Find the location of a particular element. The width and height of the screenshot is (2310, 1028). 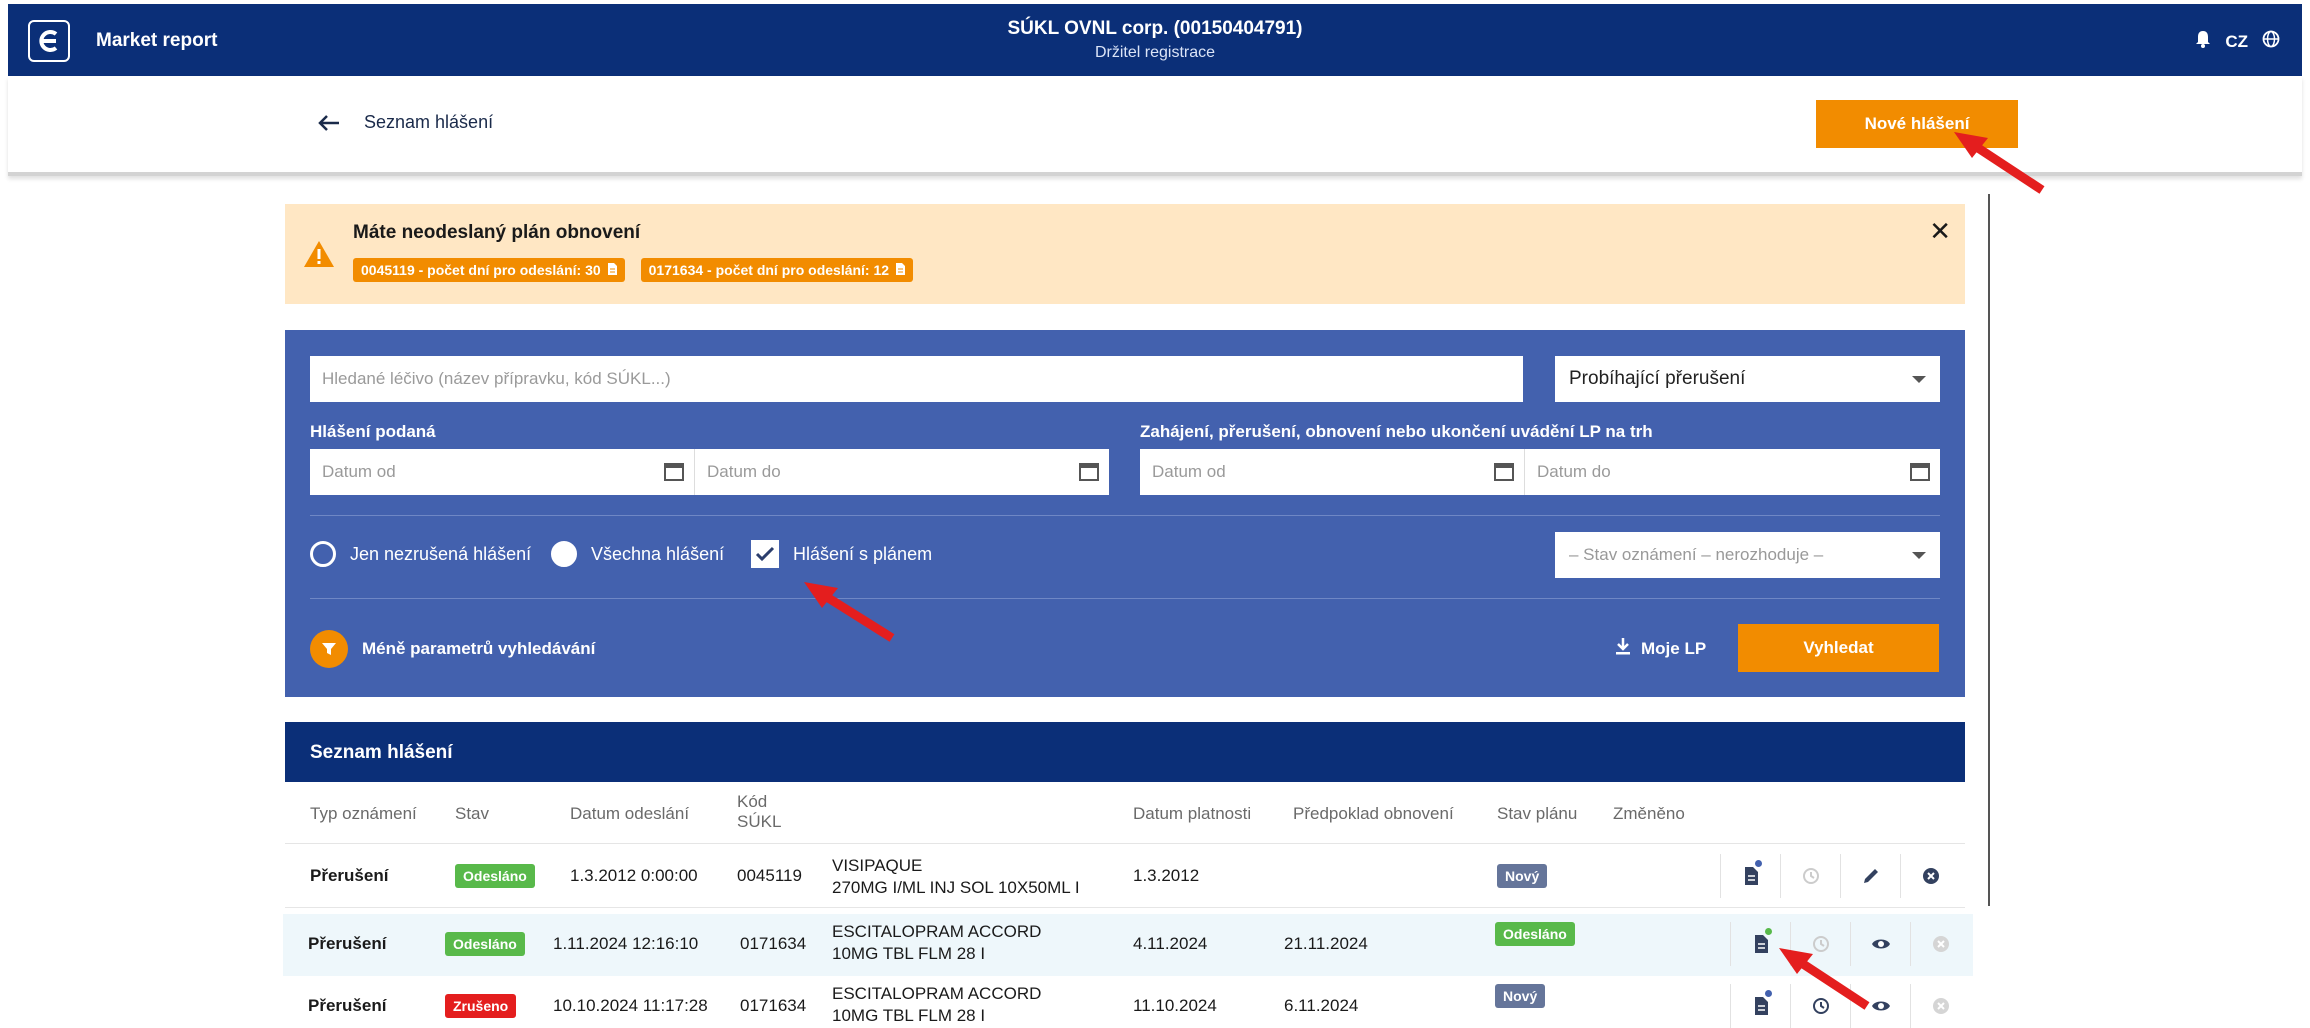

row-sent-date: 1.3.2012 0:00:00 is located at coordinates (634, 875).